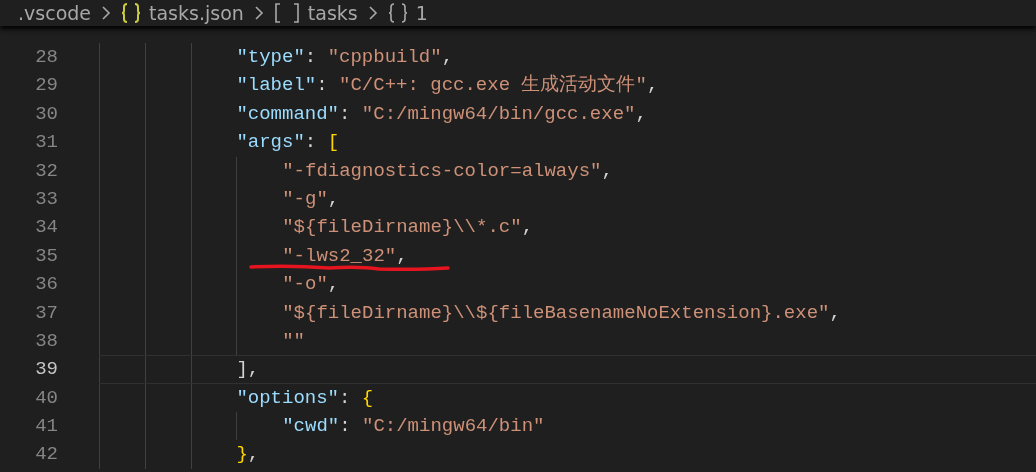 The image size is (1036, 472). Describe the element at coordinates (54, 13) in the screenshot. I see `breadcrumb-item: .vscode` at that location.